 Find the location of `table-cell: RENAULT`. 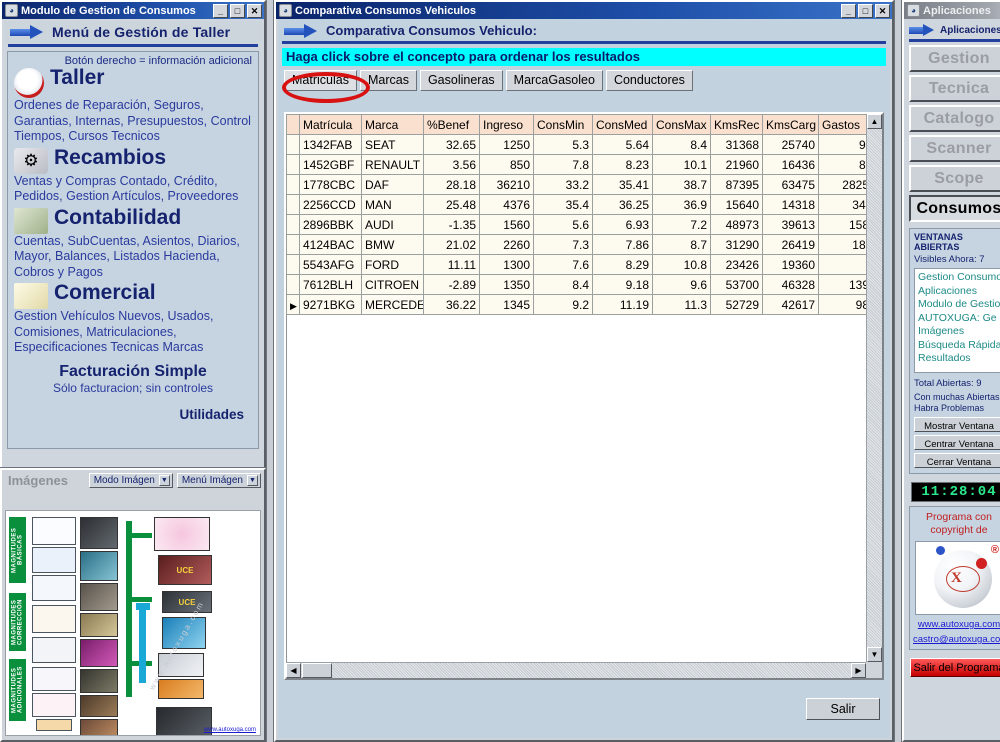

table-cell: RENAULT is located at coordinates (392, 164).